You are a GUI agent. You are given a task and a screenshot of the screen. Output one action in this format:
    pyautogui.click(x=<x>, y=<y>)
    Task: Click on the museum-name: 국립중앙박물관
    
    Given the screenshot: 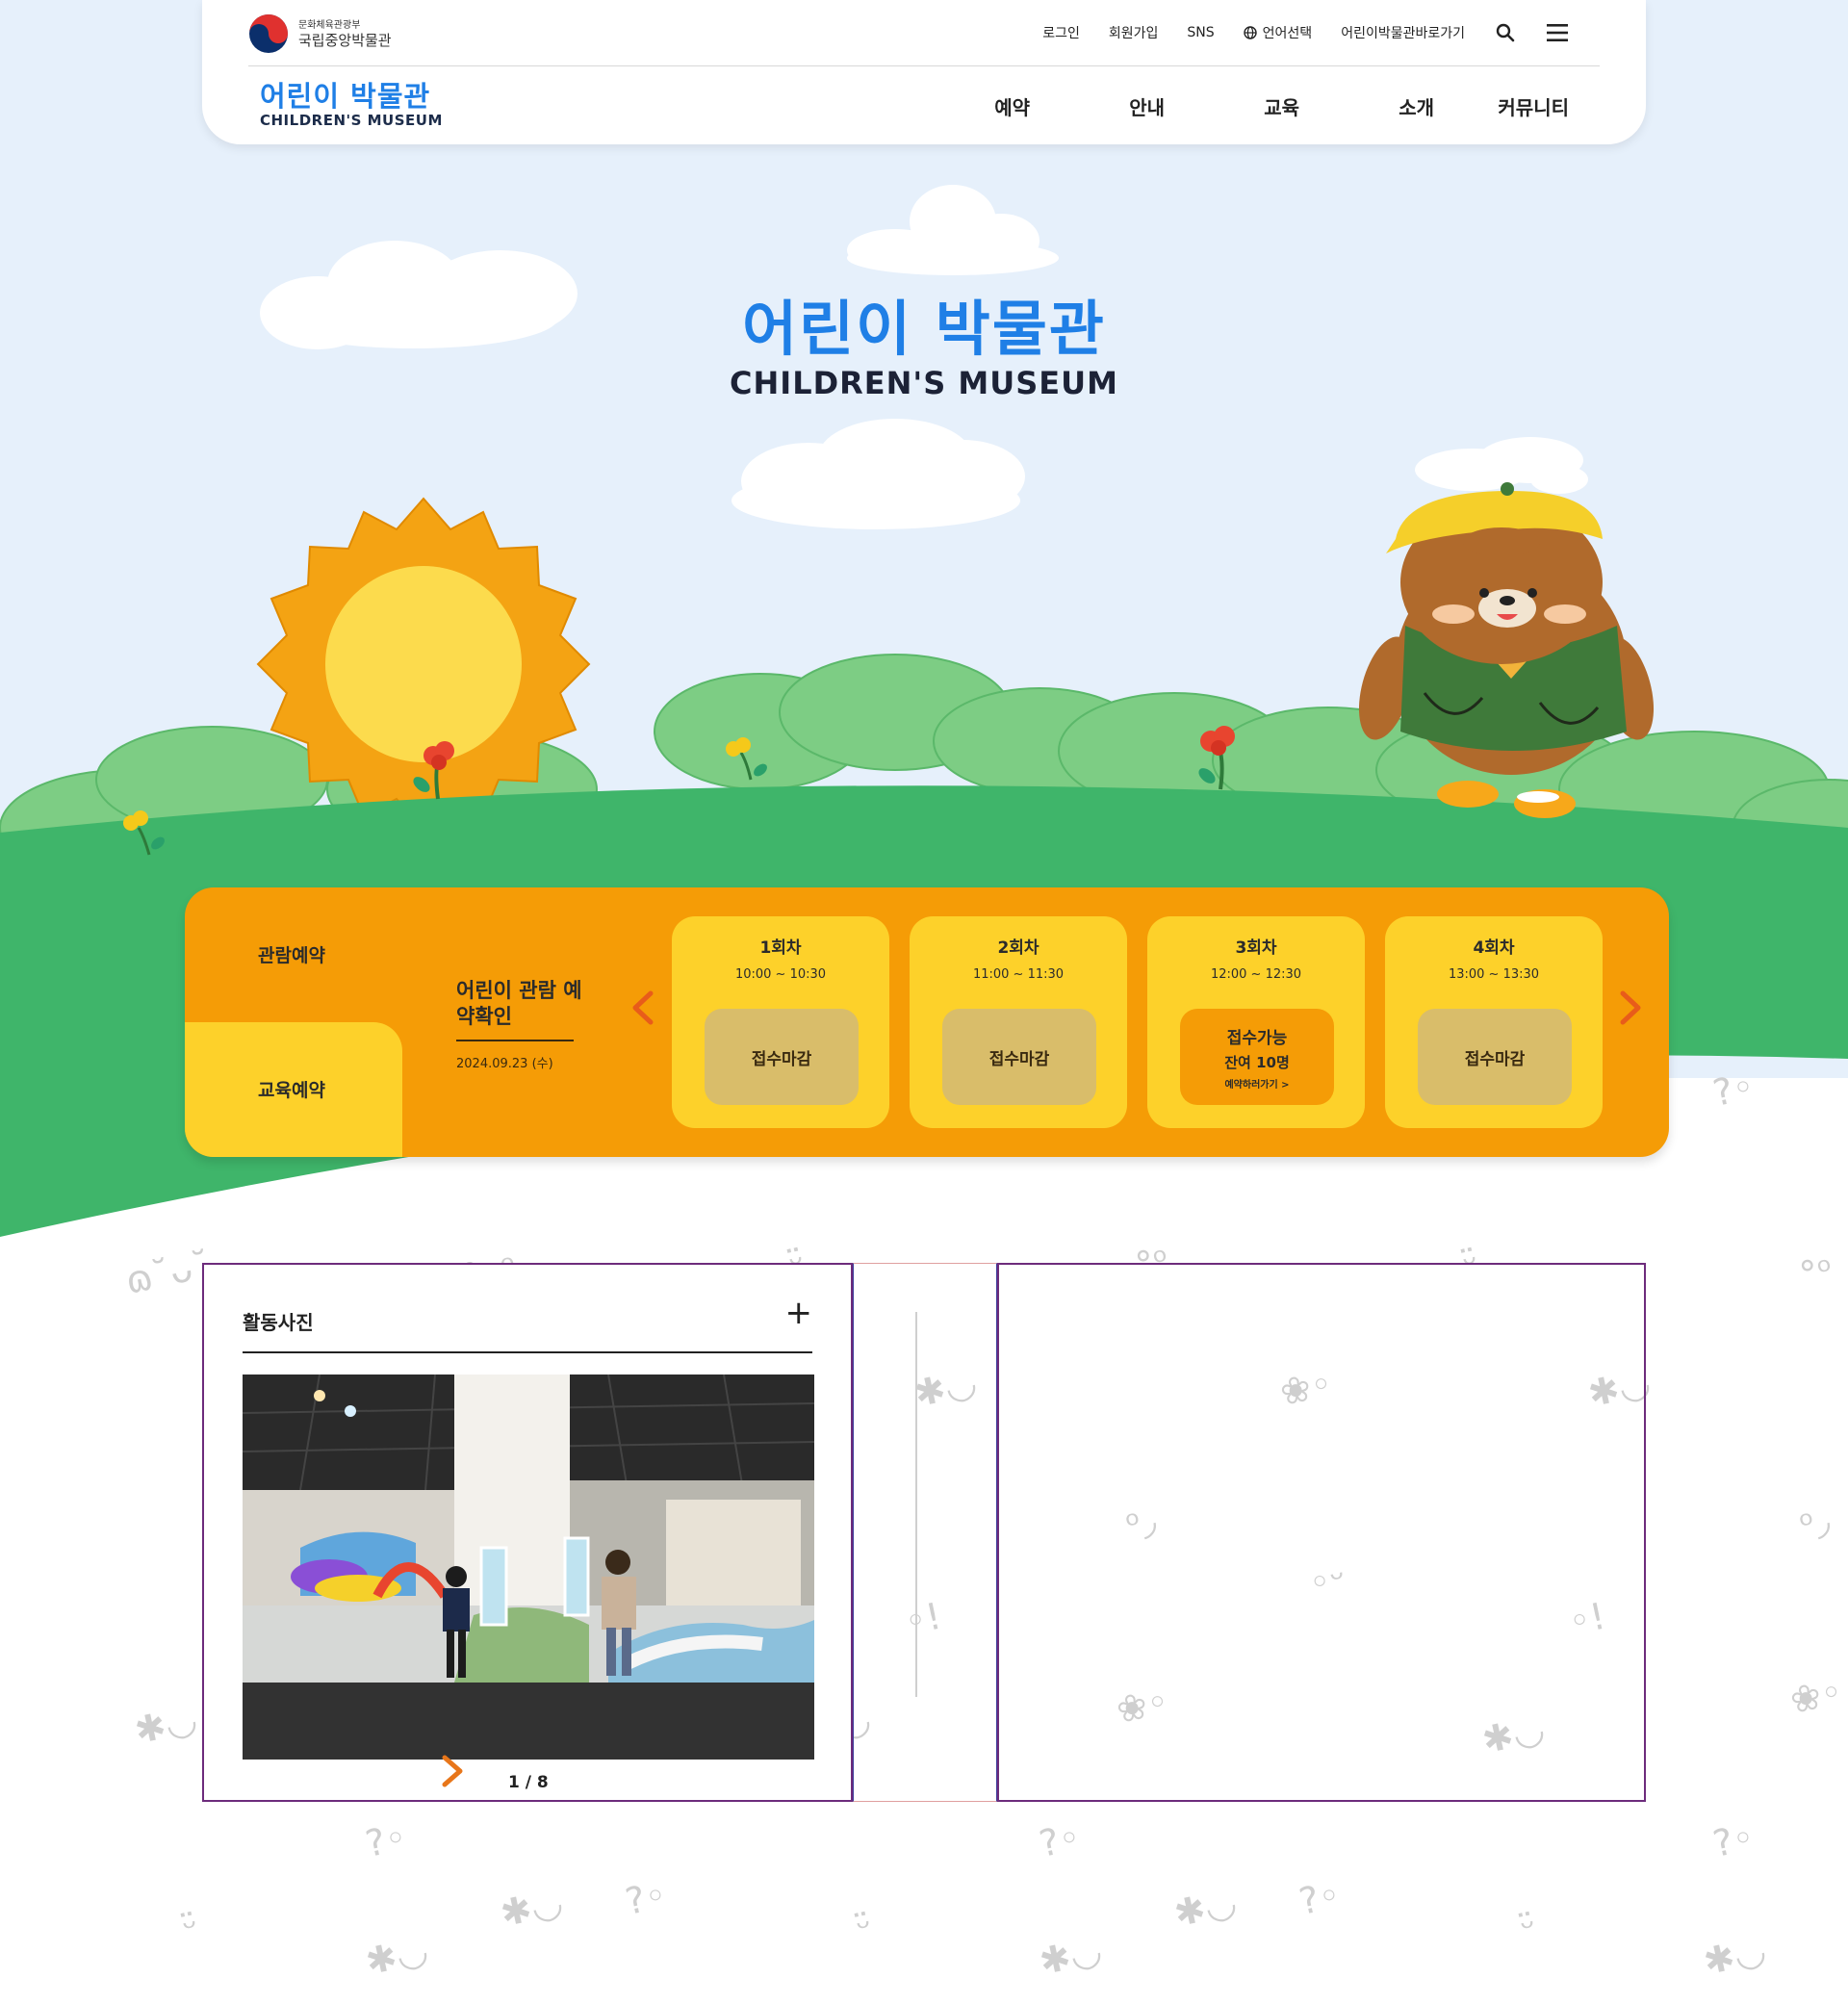 What is the action you would take?
    pyautogui.click(x=345, y=40)
    